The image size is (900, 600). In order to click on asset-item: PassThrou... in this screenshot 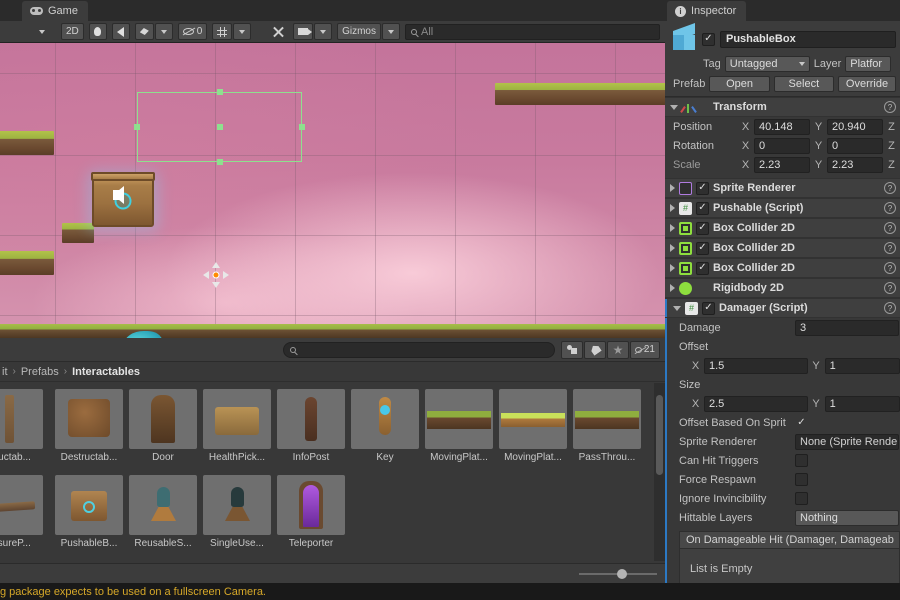, I will do `click(607, 426)`.